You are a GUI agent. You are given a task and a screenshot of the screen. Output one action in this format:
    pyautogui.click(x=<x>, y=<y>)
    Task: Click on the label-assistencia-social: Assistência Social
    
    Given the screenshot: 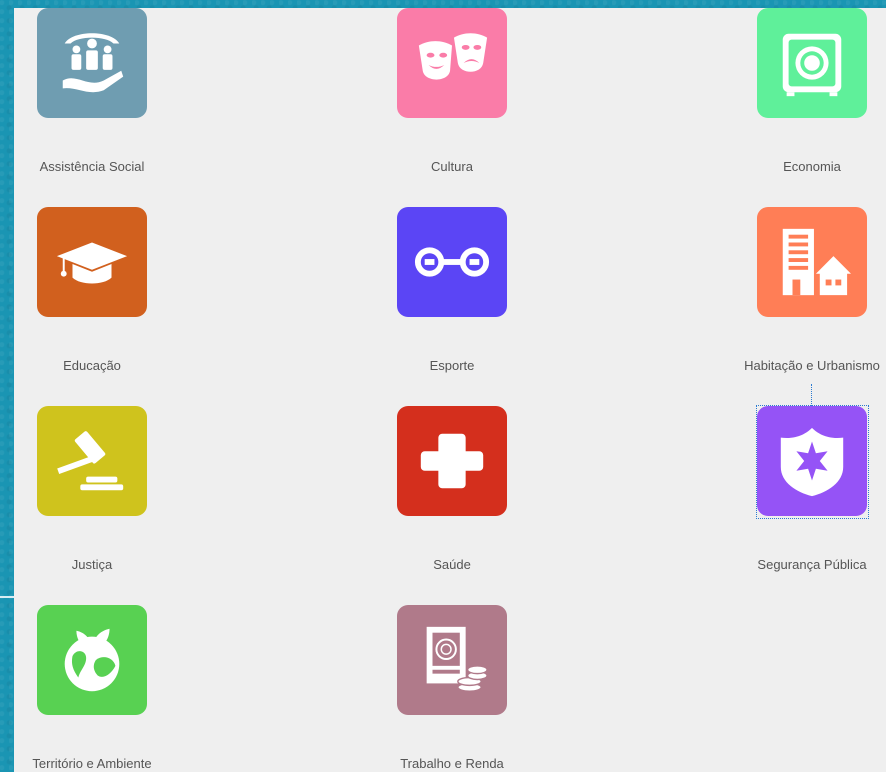 What is the action you would take?
    pyautogui.click(x=92, y=166)
    